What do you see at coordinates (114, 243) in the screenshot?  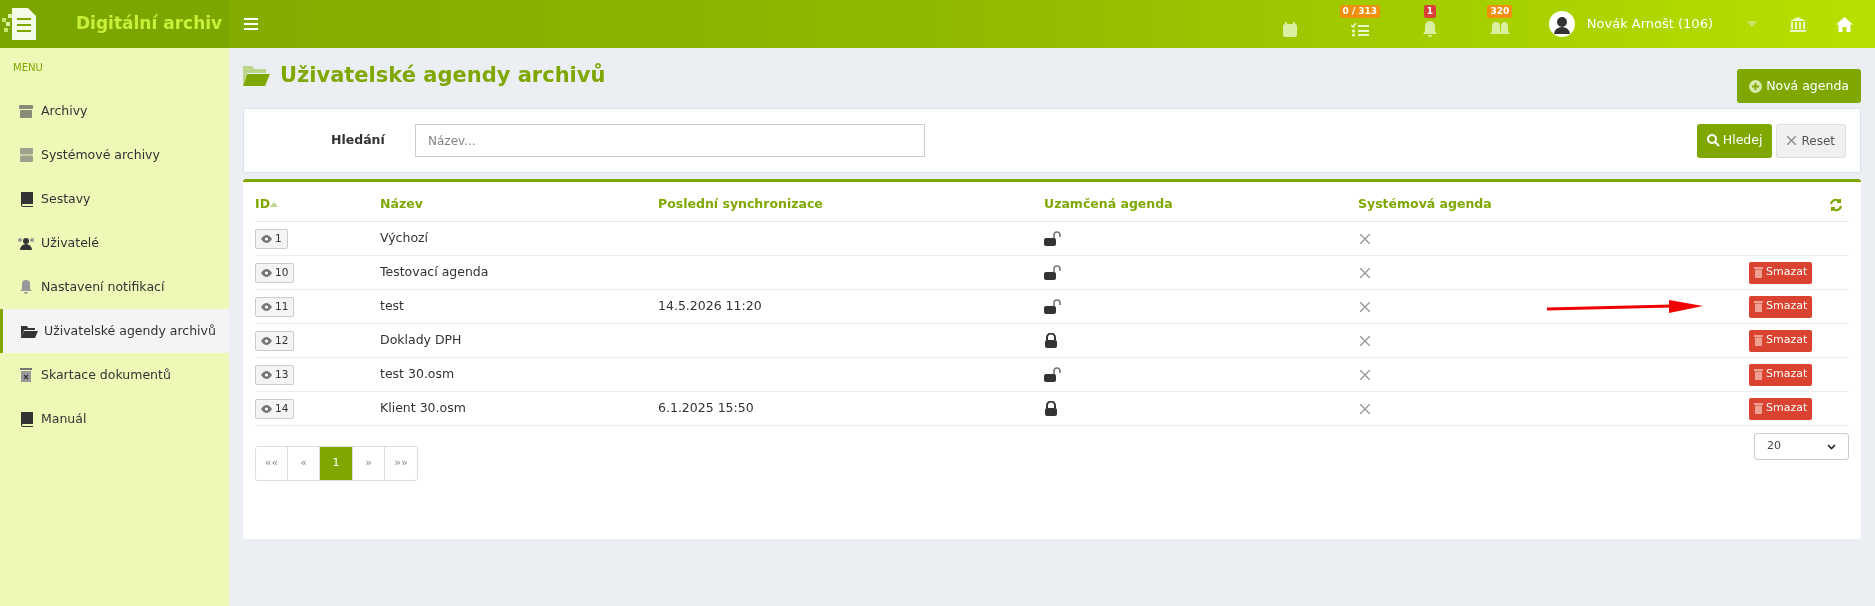 I see `sidebar-item: Uživatelé` at bounding box center [114, 243].